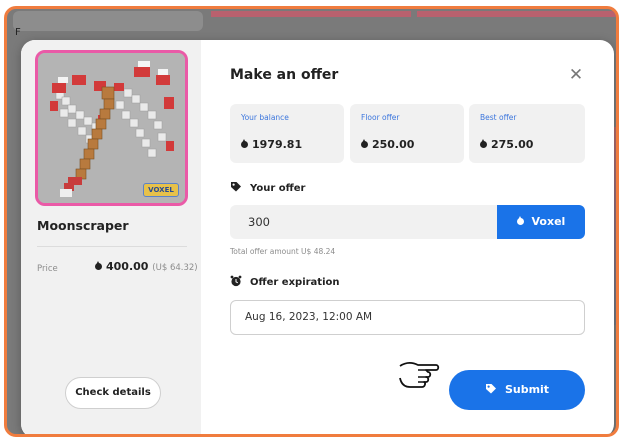  What do you see at coordinates (407, 133) in the screenshot?
I see `floor-offer-card: Floor offer 250.00` at bounding box center [407, 133].